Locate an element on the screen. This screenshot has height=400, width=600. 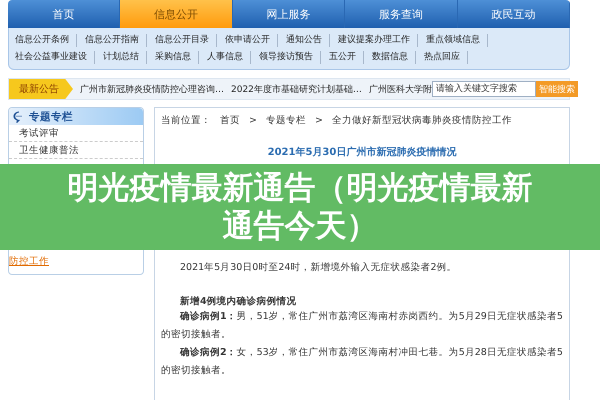
submenu-link: 信息公开指南 is located at coordinates (116, 40).